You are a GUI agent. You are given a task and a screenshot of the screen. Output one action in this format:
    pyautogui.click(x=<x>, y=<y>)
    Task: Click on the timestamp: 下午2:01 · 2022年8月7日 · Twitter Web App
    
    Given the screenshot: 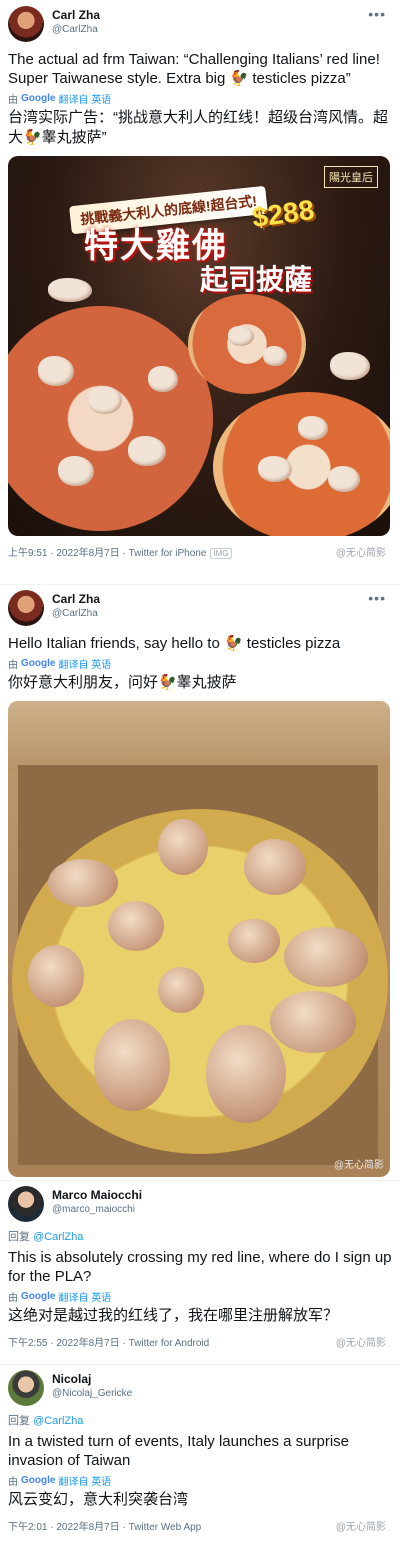 What is the action you would take?
    pyautogui.click(x=104, y=1527)
    